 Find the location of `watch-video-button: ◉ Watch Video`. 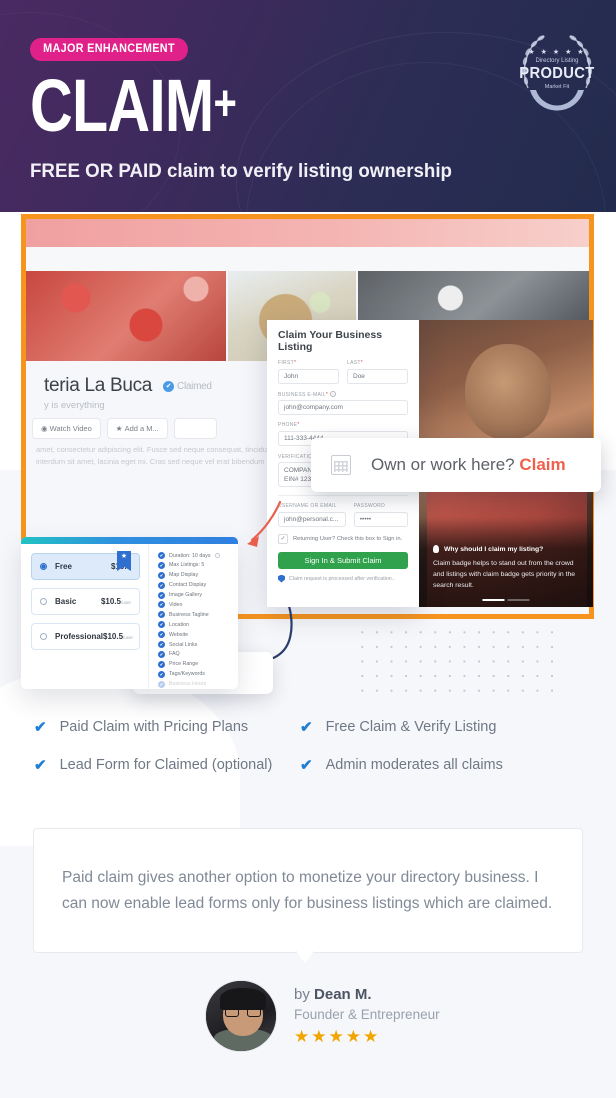

watch-video-button: ◉ Watch Video is located at coordinates (66, 428).